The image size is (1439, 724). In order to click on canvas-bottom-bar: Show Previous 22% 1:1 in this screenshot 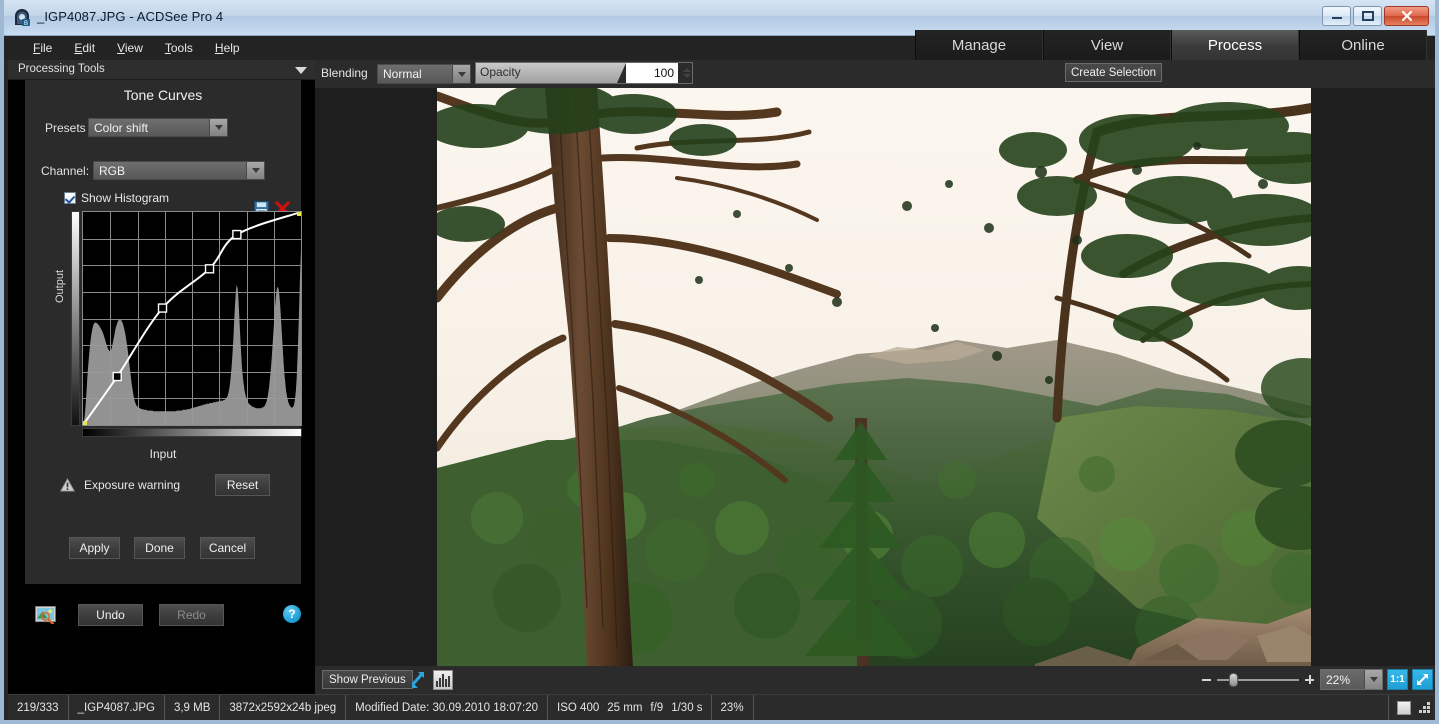, I will do `click(875, 680)`.